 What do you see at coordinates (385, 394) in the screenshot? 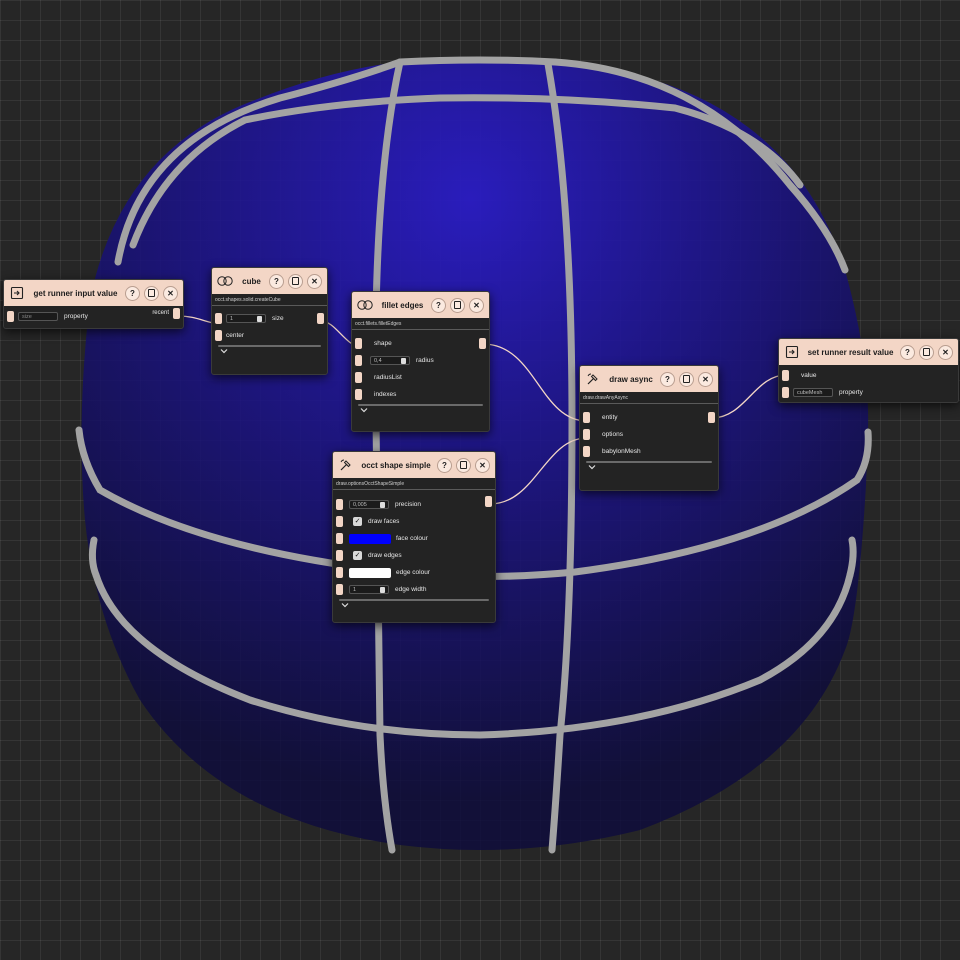
I see `indexes-label: indexes` at bounding box center [385, 394].